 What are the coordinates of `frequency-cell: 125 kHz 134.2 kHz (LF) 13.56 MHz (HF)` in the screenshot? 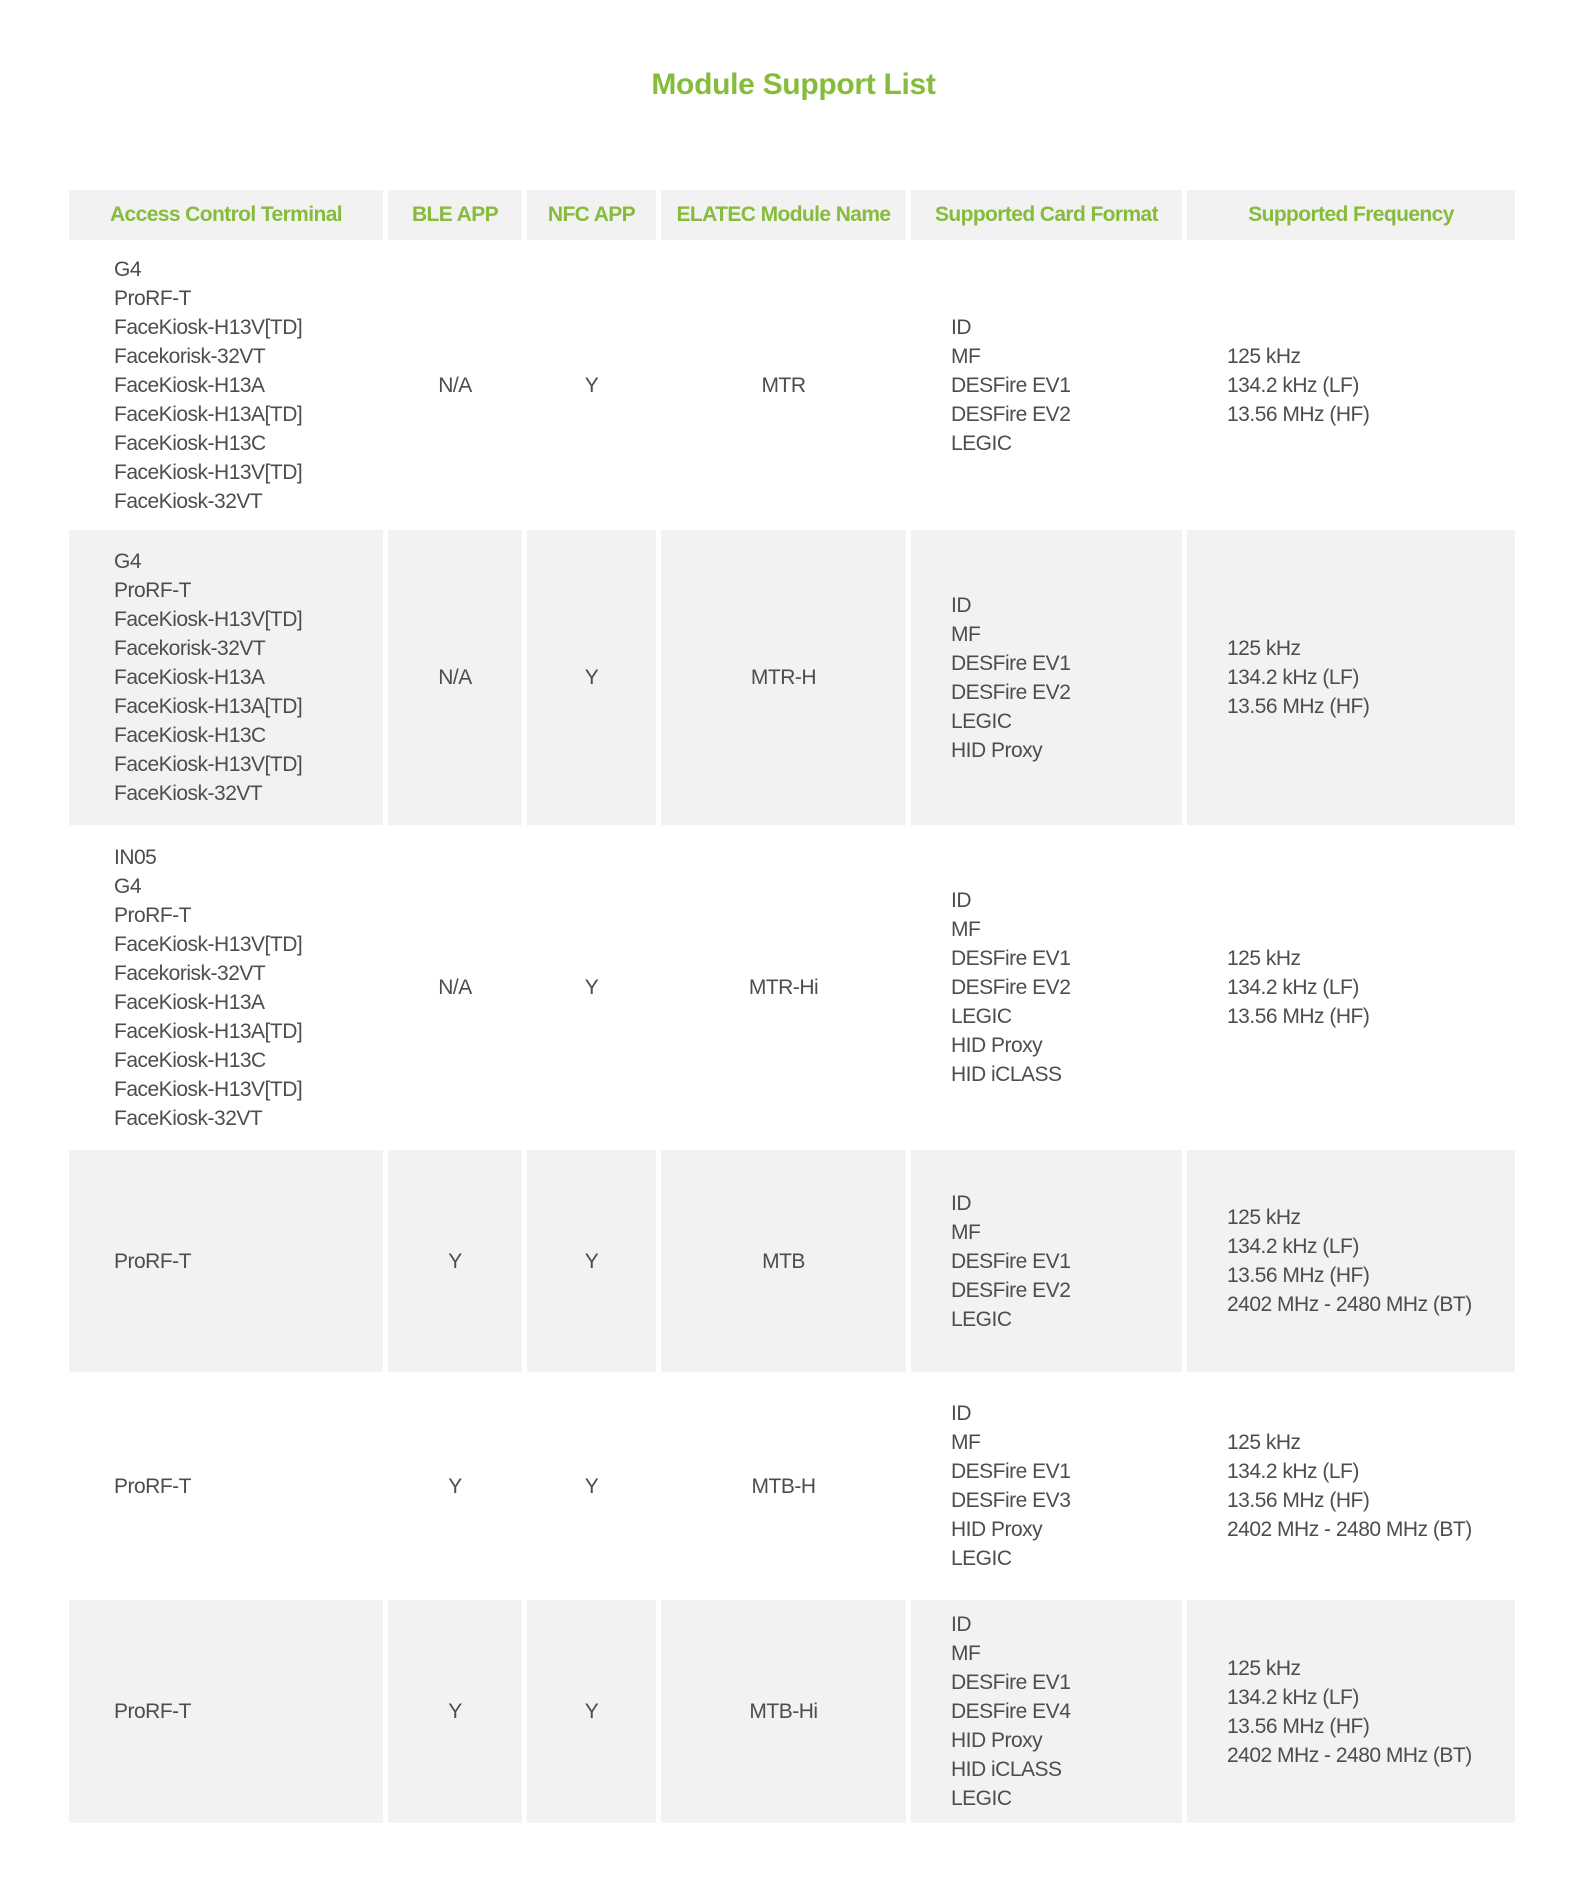 It's located at (1351, 987).